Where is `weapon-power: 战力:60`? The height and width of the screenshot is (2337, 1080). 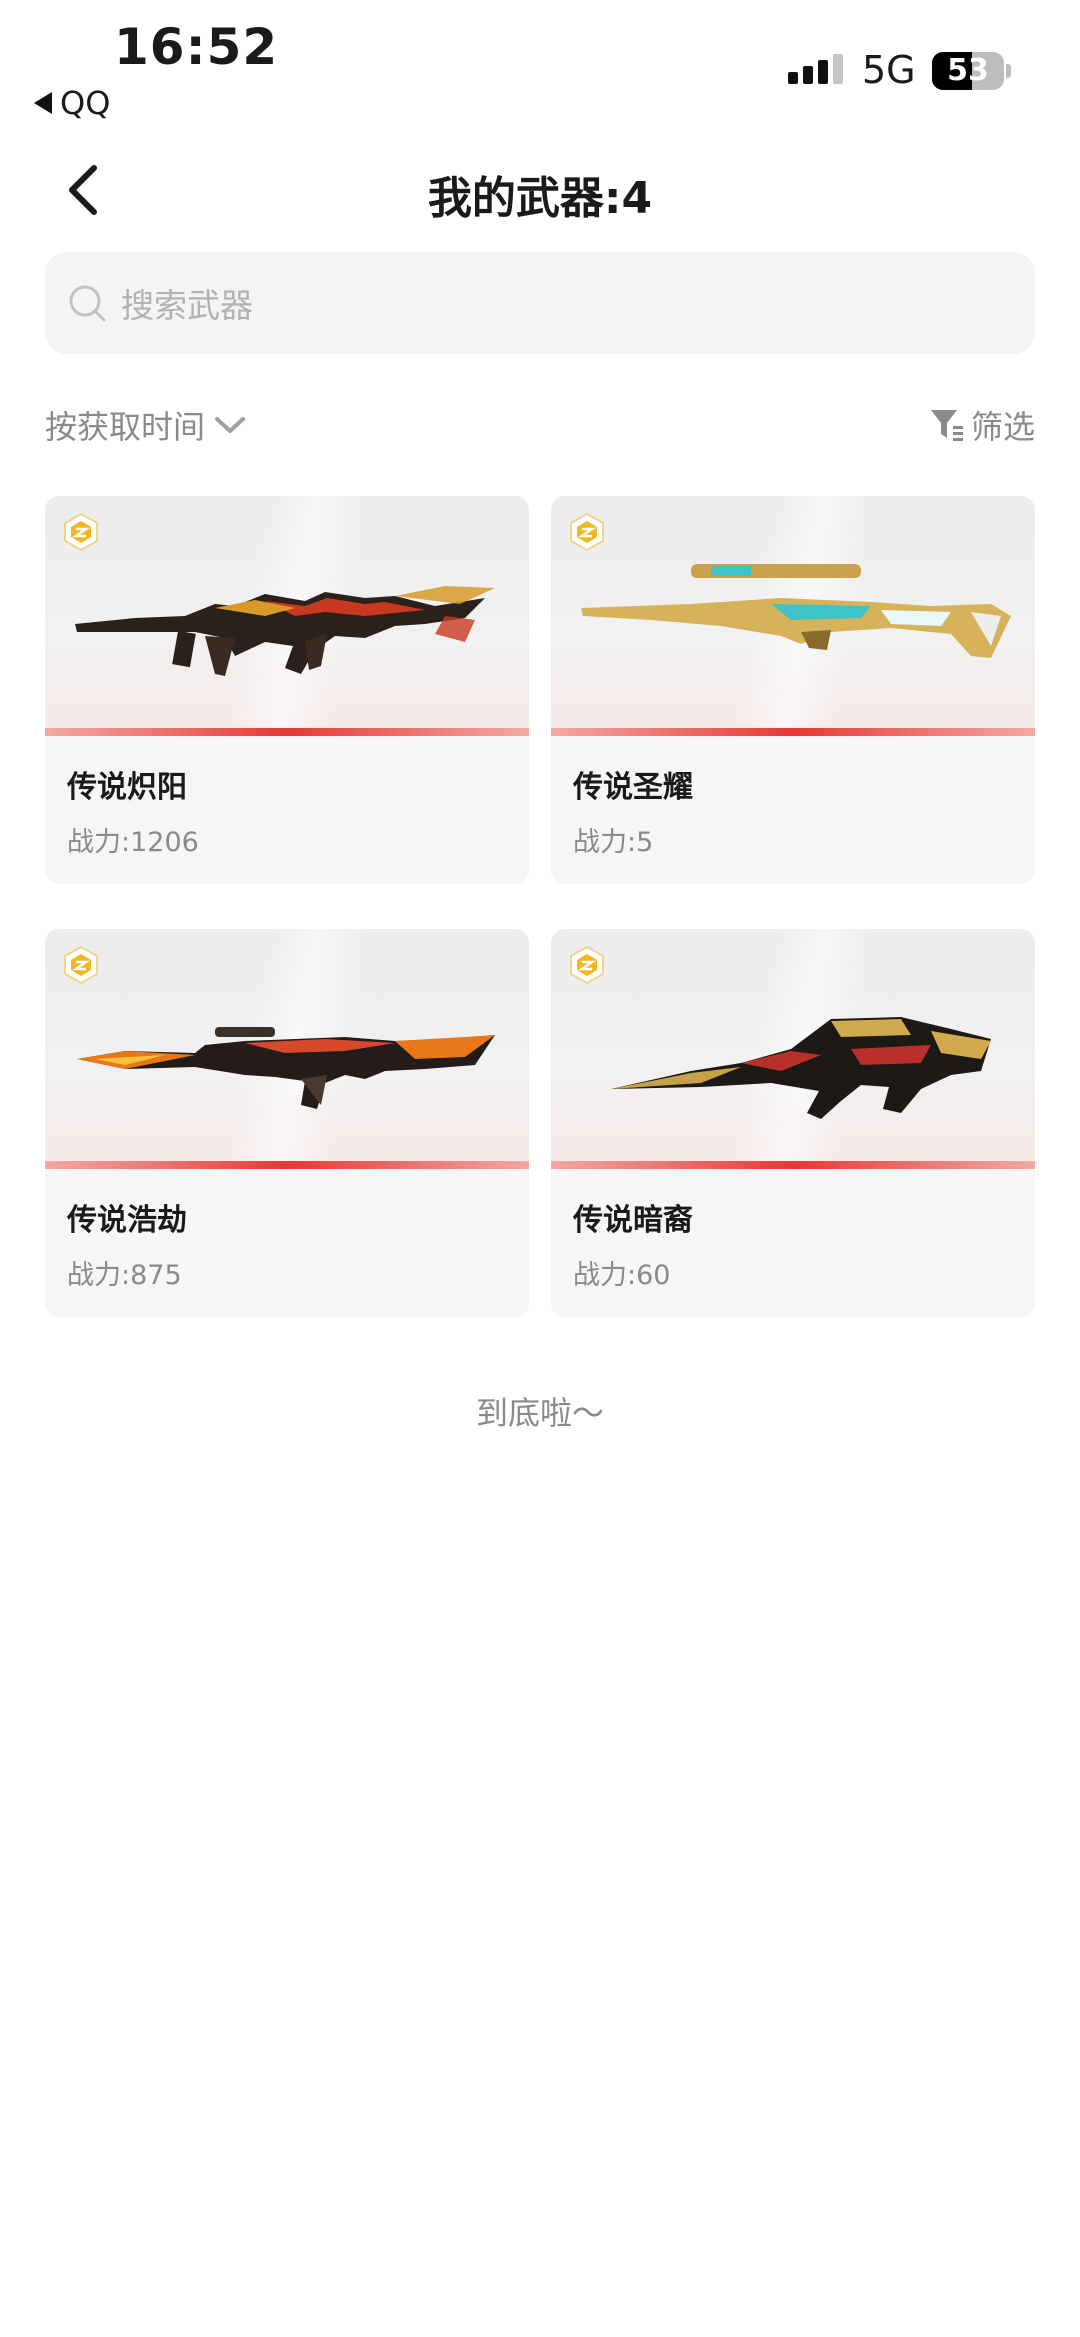 weapon-power: 战力:60 is located at coordinates (622, 1275).